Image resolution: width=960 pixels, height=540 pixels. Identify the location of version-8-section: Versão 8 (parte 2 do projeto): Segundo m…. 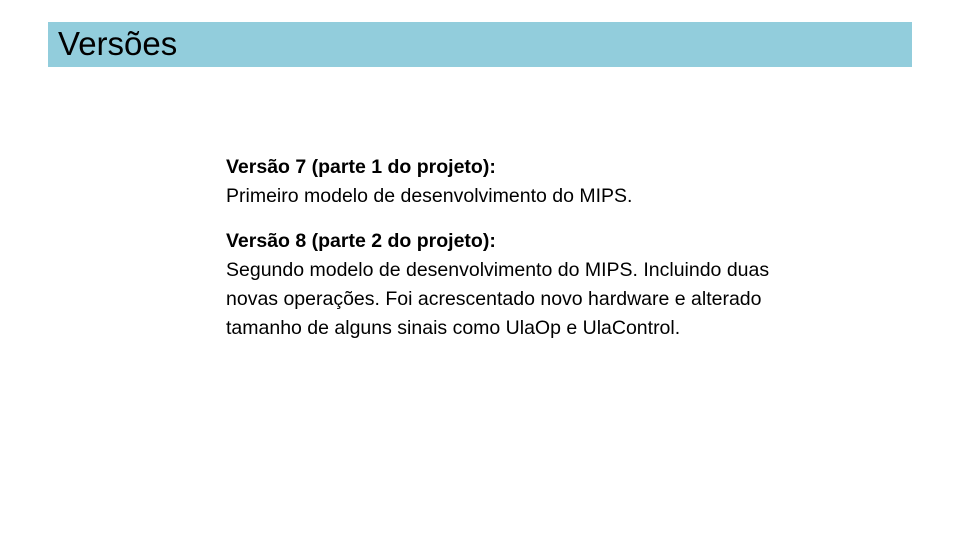
(516, 285).